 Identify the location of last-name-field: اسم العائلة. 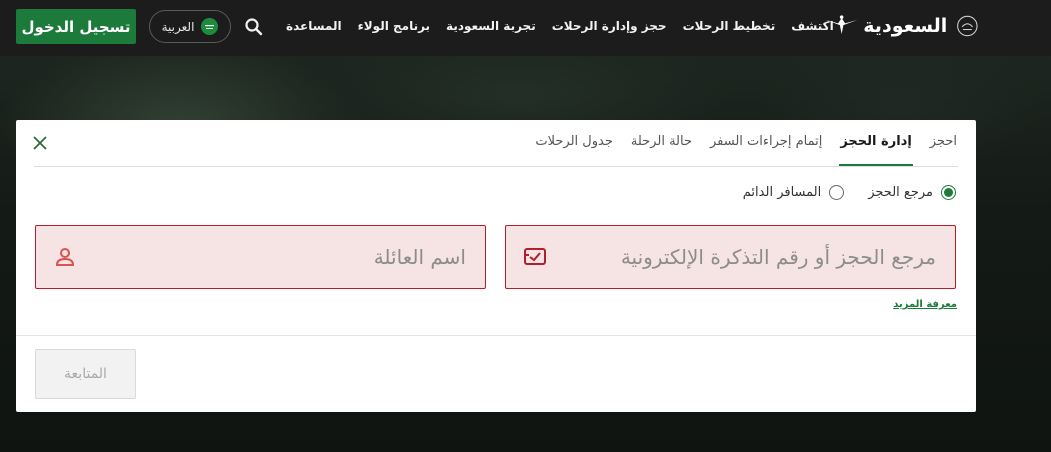
(260, 257).